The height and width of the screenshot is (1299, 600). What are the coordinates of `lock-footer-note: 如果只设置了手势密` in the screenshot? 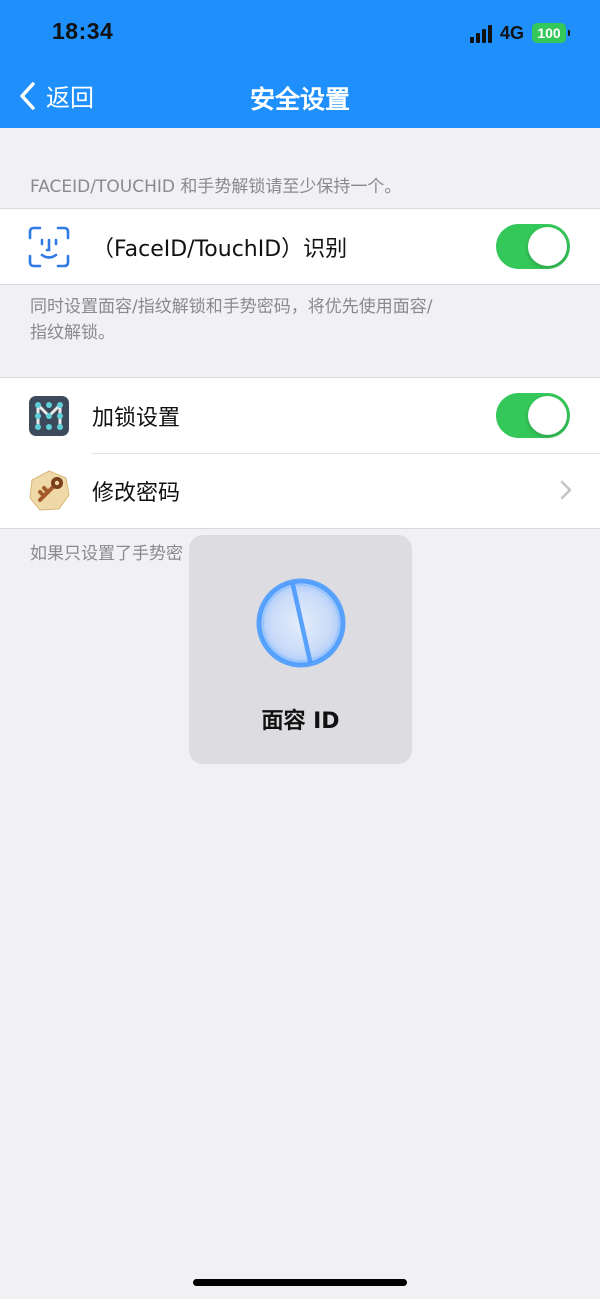 It's located at (106, 554).